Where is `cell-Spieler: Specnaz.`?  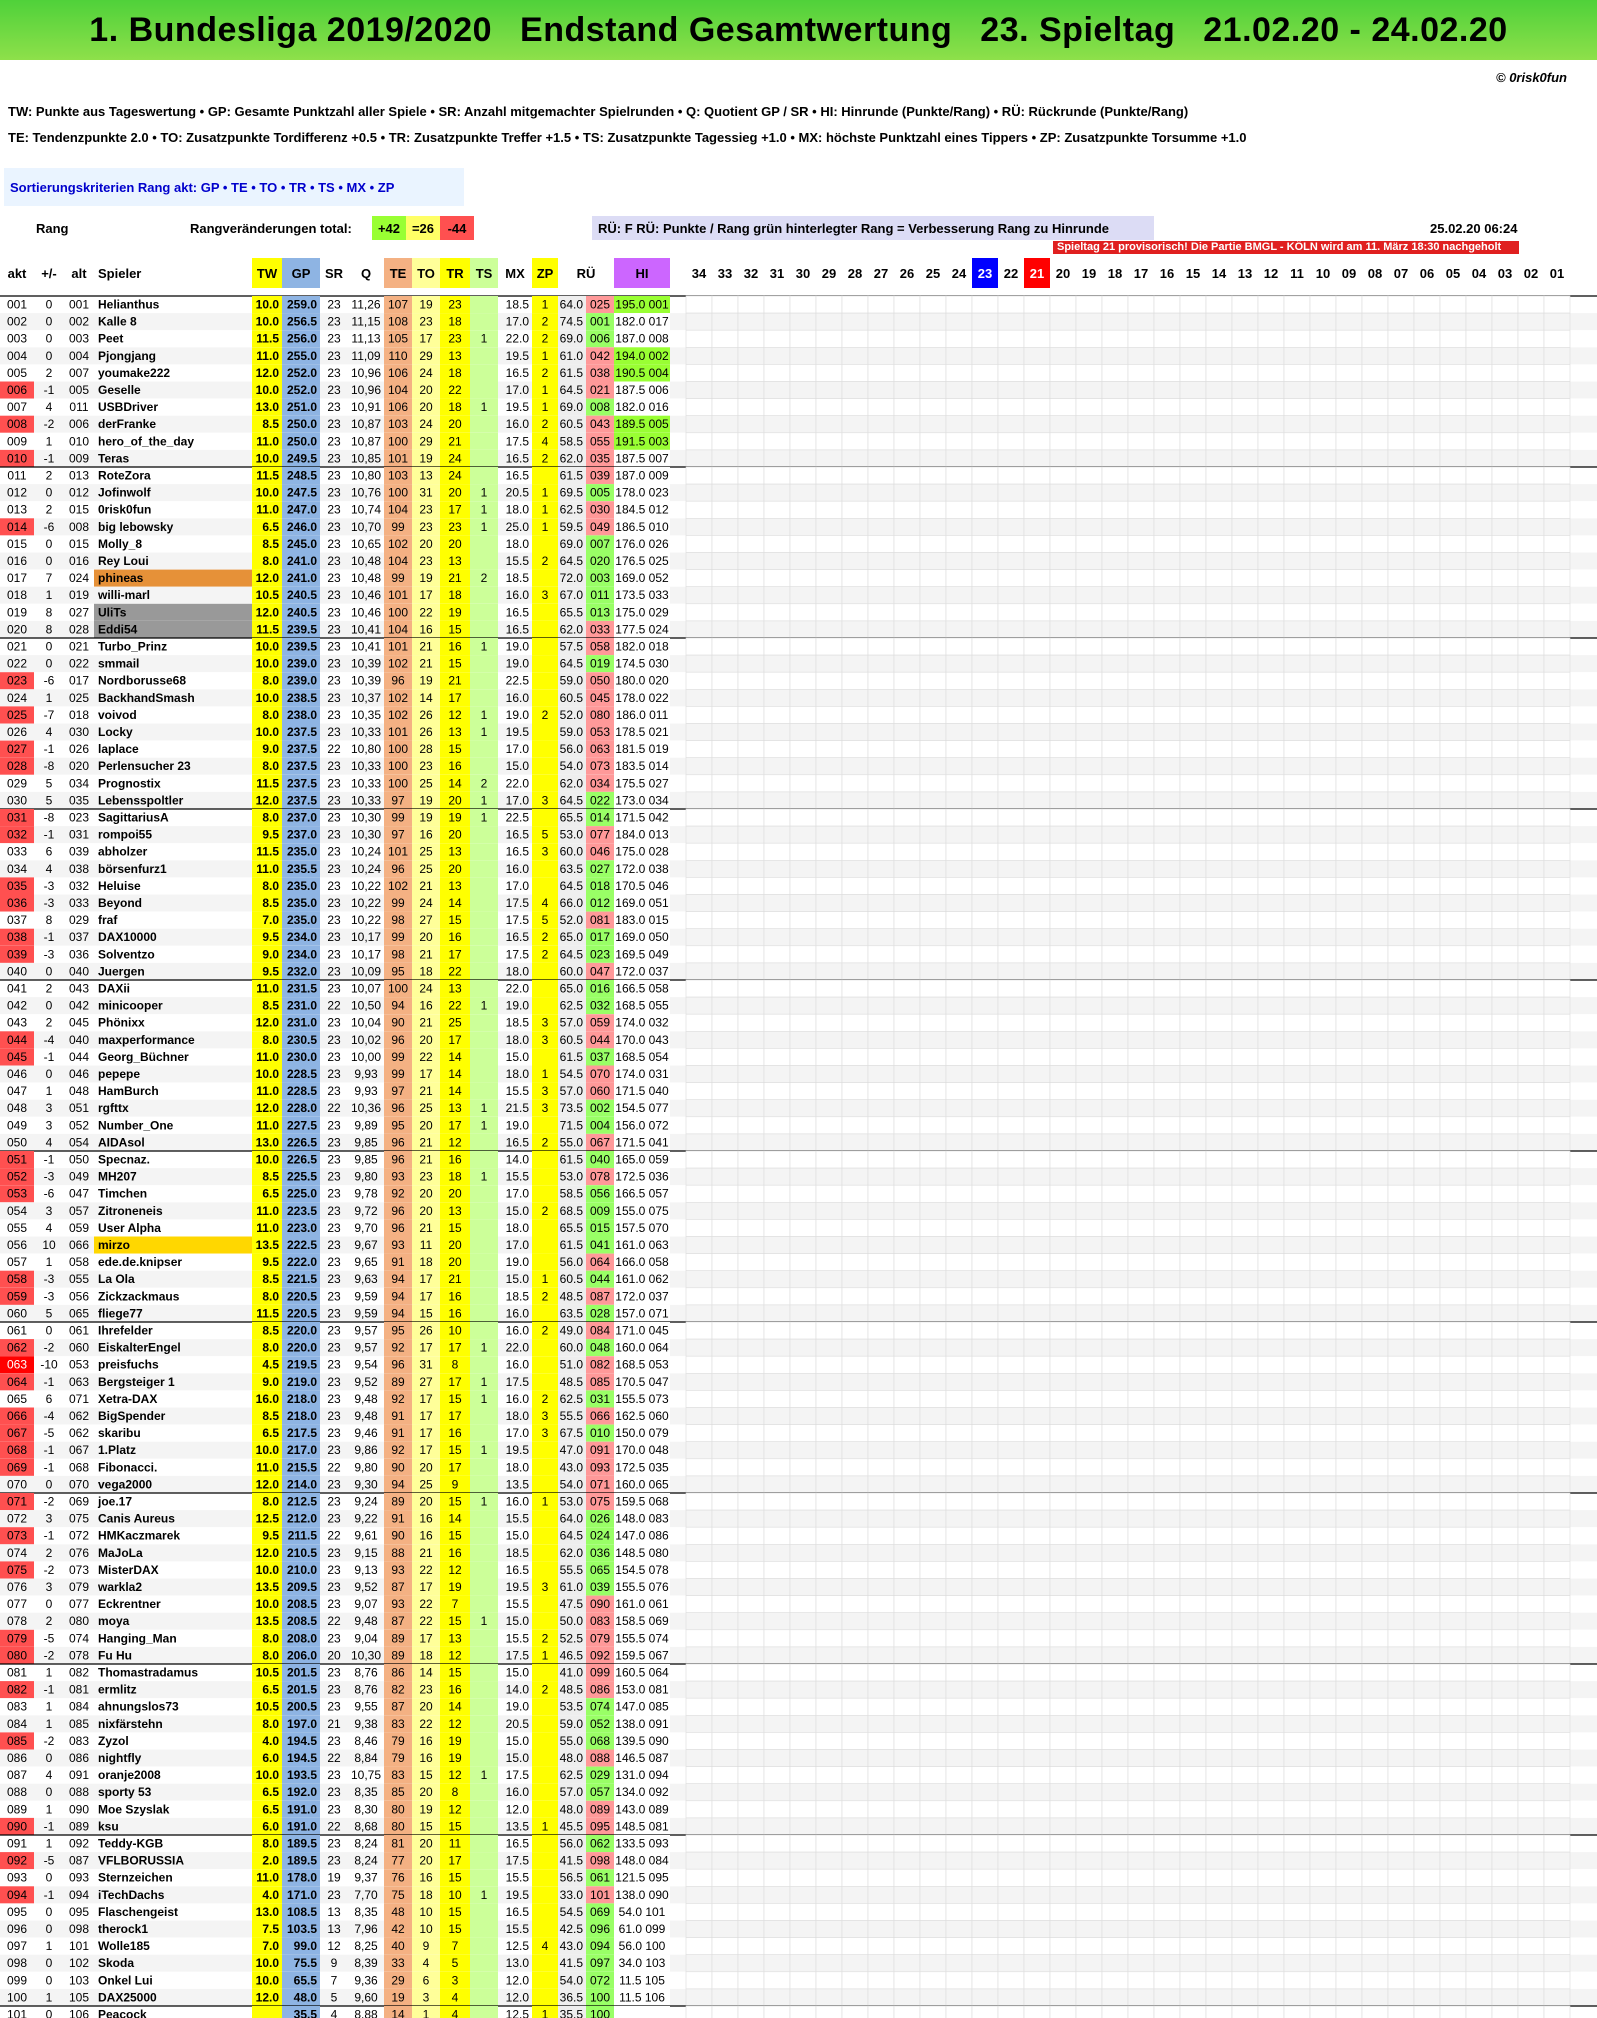
cell-Spieler: Specnaz. is located at coordinates (124, 1160).